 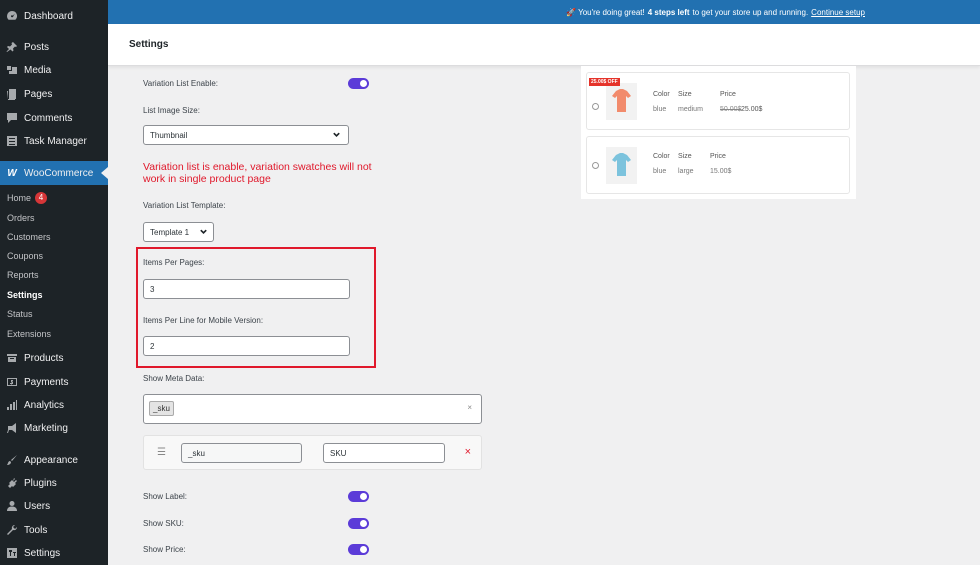 What do you see at coordinates (336, 135) in the screenshot?
I see `chevron-down-icon` at bounding box center [336, 135].